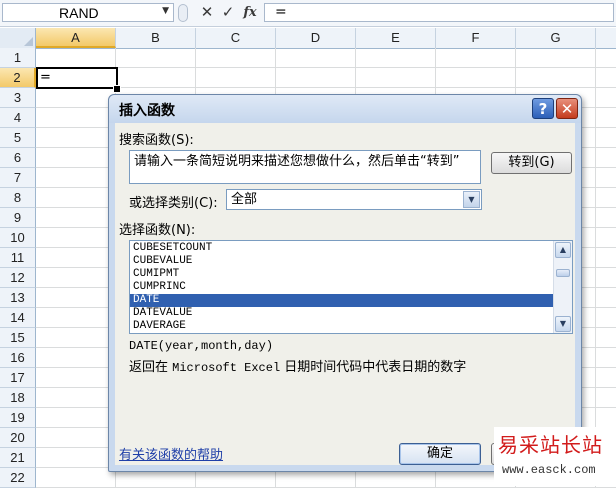  What do you see at coordinates (18, 178) in the screenshot?
I see `row-header-7: 7` at bounding box center [18, 178].